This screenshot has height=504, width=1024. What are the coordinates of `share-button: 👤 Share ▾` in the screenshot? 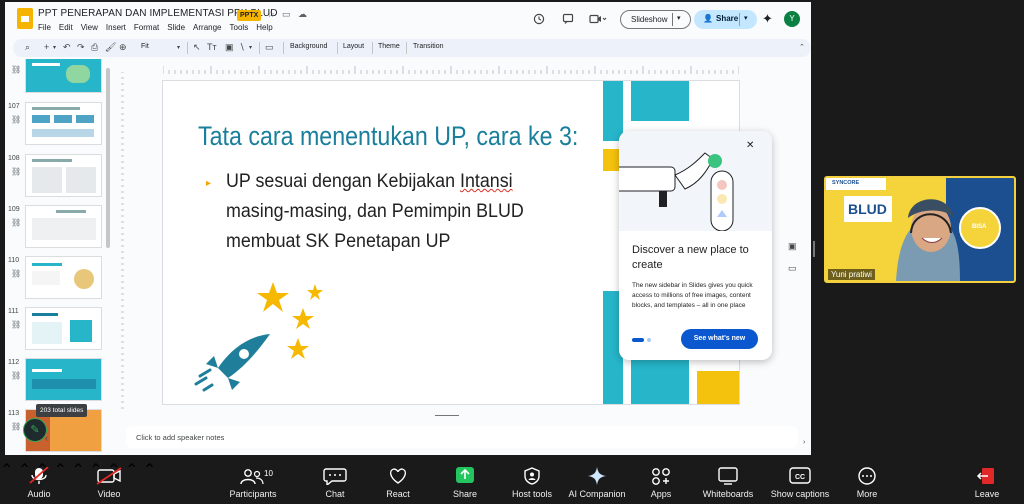 It's located at (725, 19).